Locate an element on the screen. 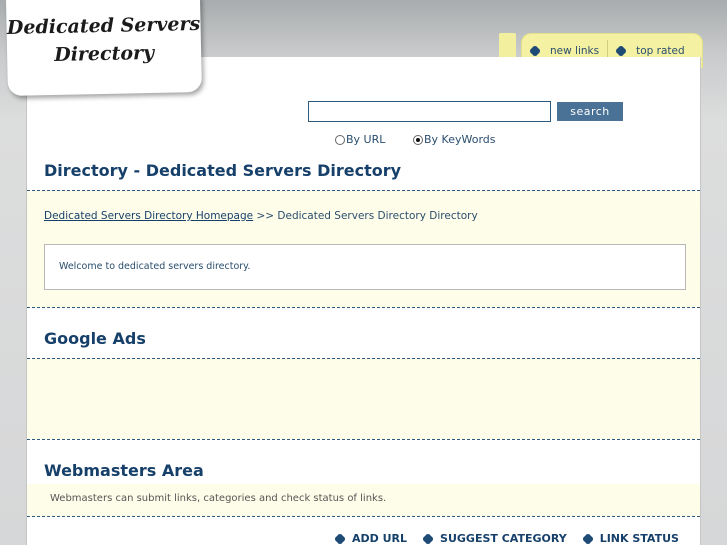 The image size is (727, 545). welcome-box: Welcome to dedicated servers directory. is located at coordinates (365, 267).